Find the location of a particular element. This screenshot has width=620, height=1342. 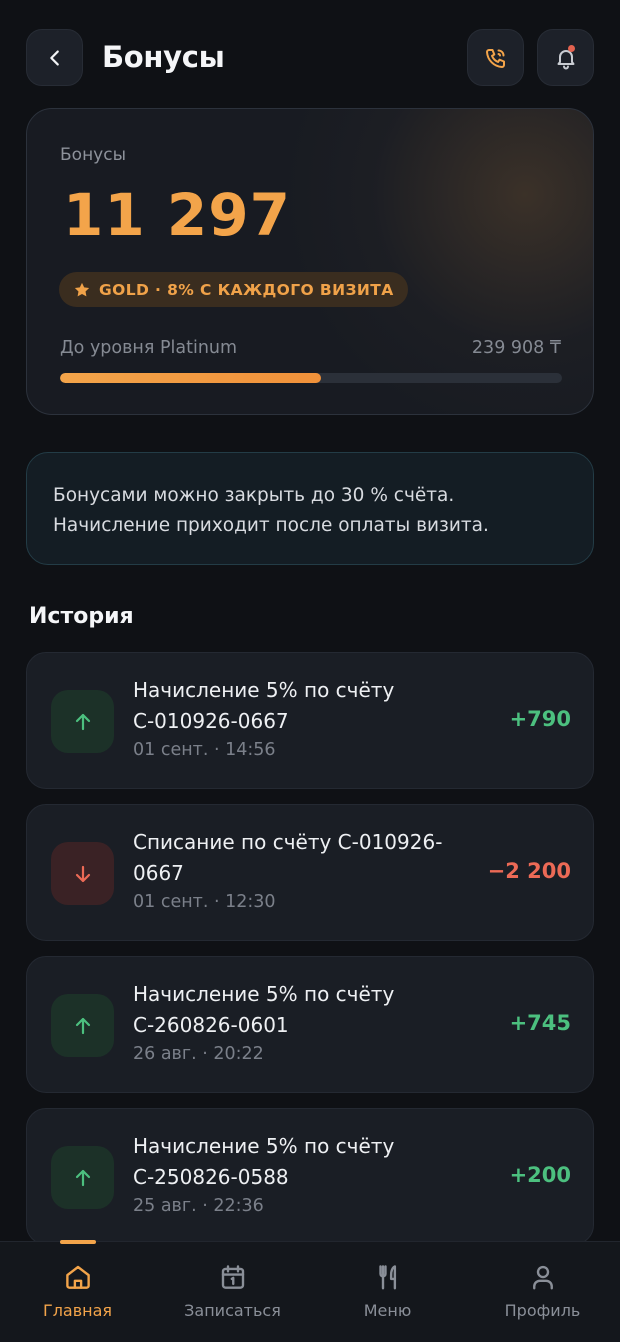

tx-title: Начисление 5% по счёту С-260826-0601 is located at coordinates (264, 1009).